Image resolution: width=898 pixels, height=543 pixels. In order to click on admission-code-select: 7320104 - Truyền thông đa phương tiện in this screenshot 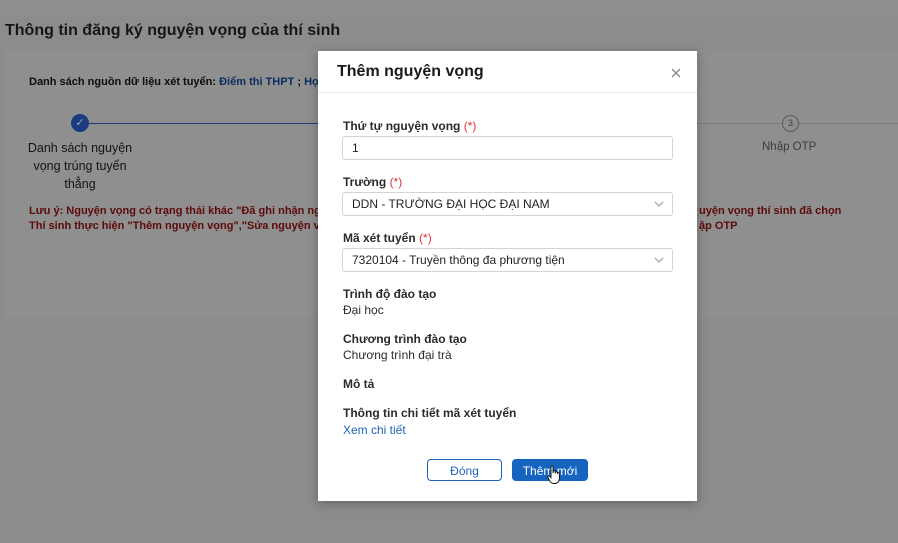, I will do `click(507, 260)`.